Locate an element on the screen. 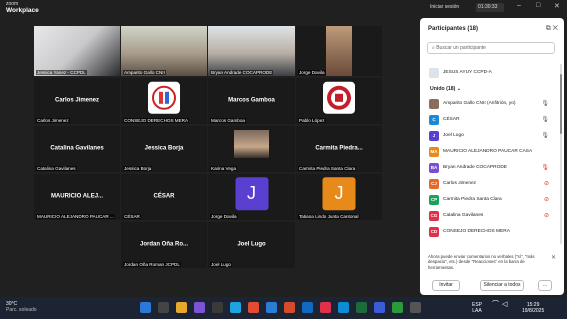  list-item: C CÉSAR 🎙 is located at coordinates (491, 120).